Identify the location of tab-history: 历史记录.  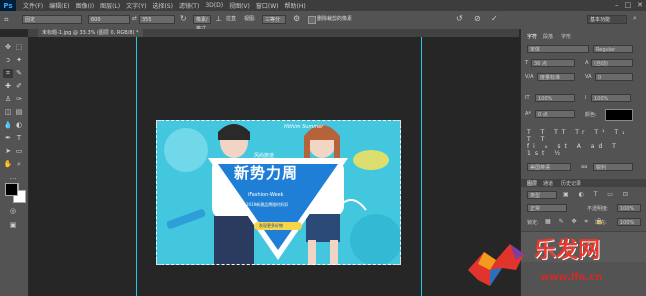
(571, 183).